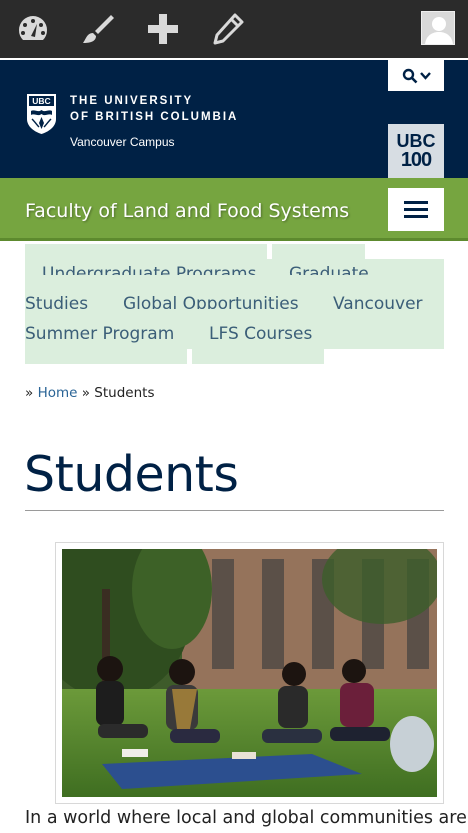  Describe the element at coordinates (416, 141) in the screenshot. I see `ubc100-badge-line1: UBC` at that location.